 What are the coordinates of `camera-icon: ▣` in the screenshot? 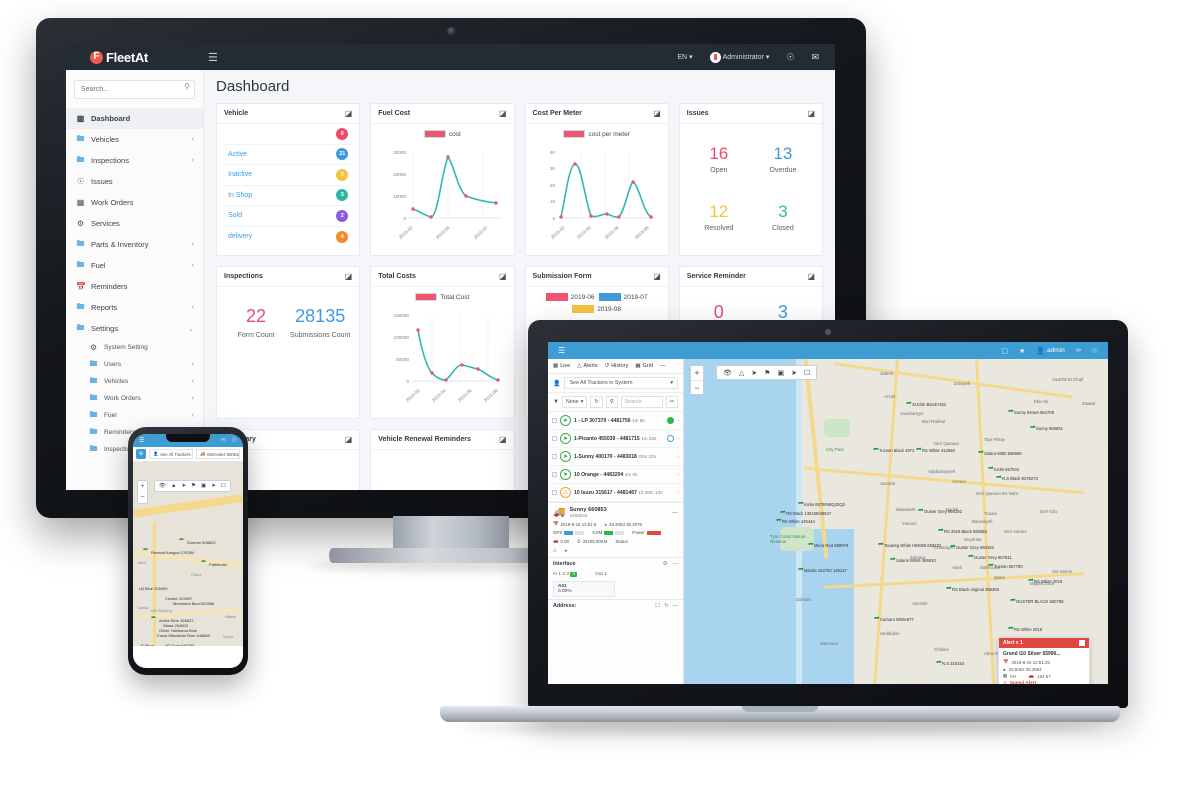 It's located at (780, 373).